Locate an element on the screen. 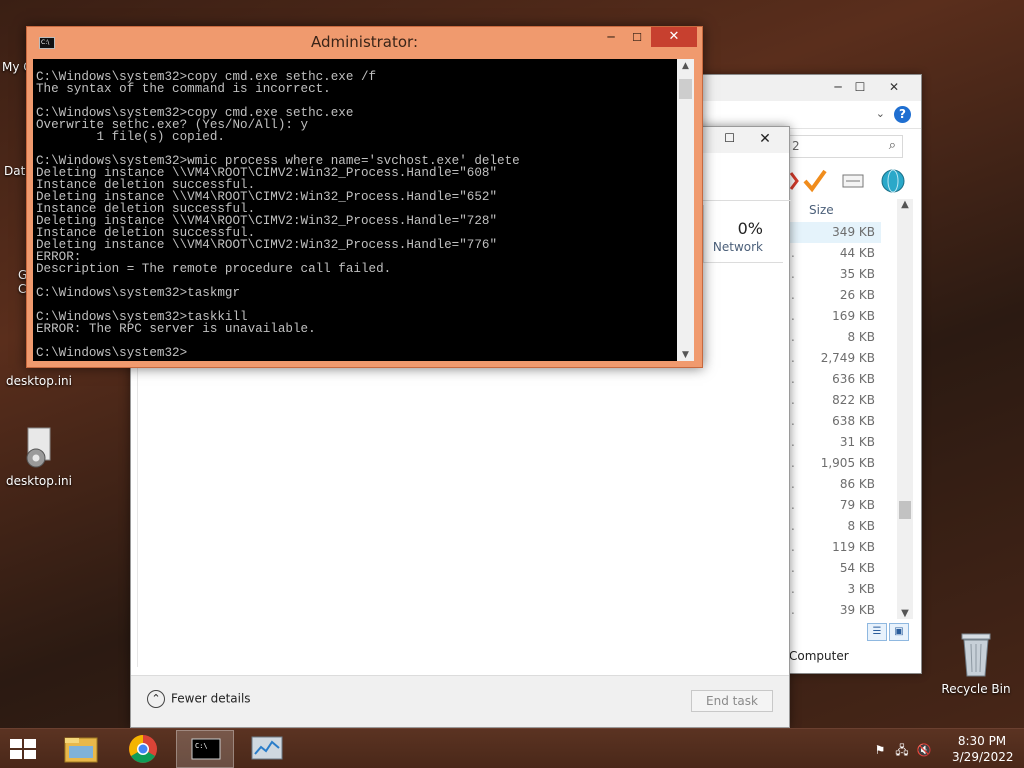 The image size is (1024, 768). fewer-details-button: ⌃ Fewer details is located at coordinates (199, 699).